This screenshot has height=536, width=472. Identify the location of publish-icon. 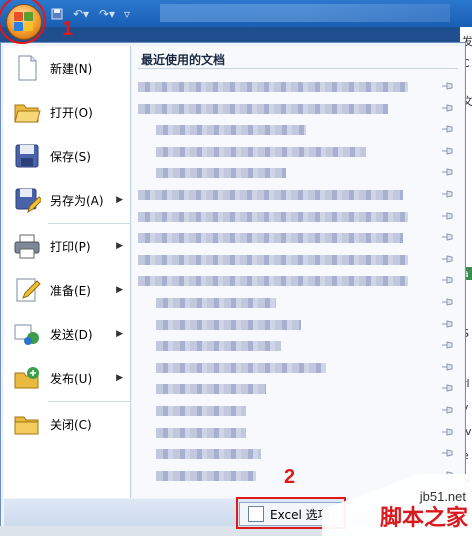
(27, 378).